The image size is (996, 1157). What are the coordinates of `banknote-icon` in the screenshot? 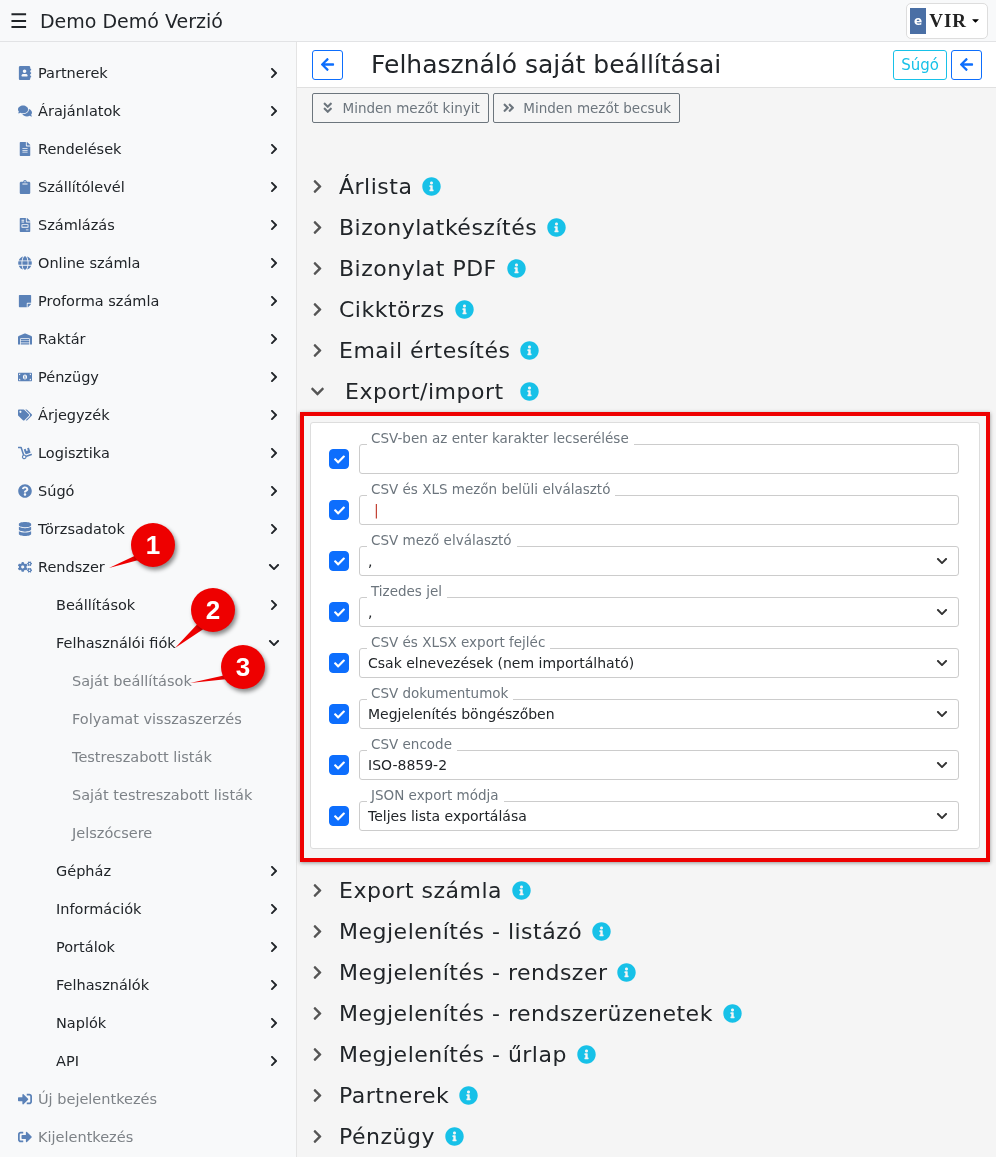 It's located at (25, 377).